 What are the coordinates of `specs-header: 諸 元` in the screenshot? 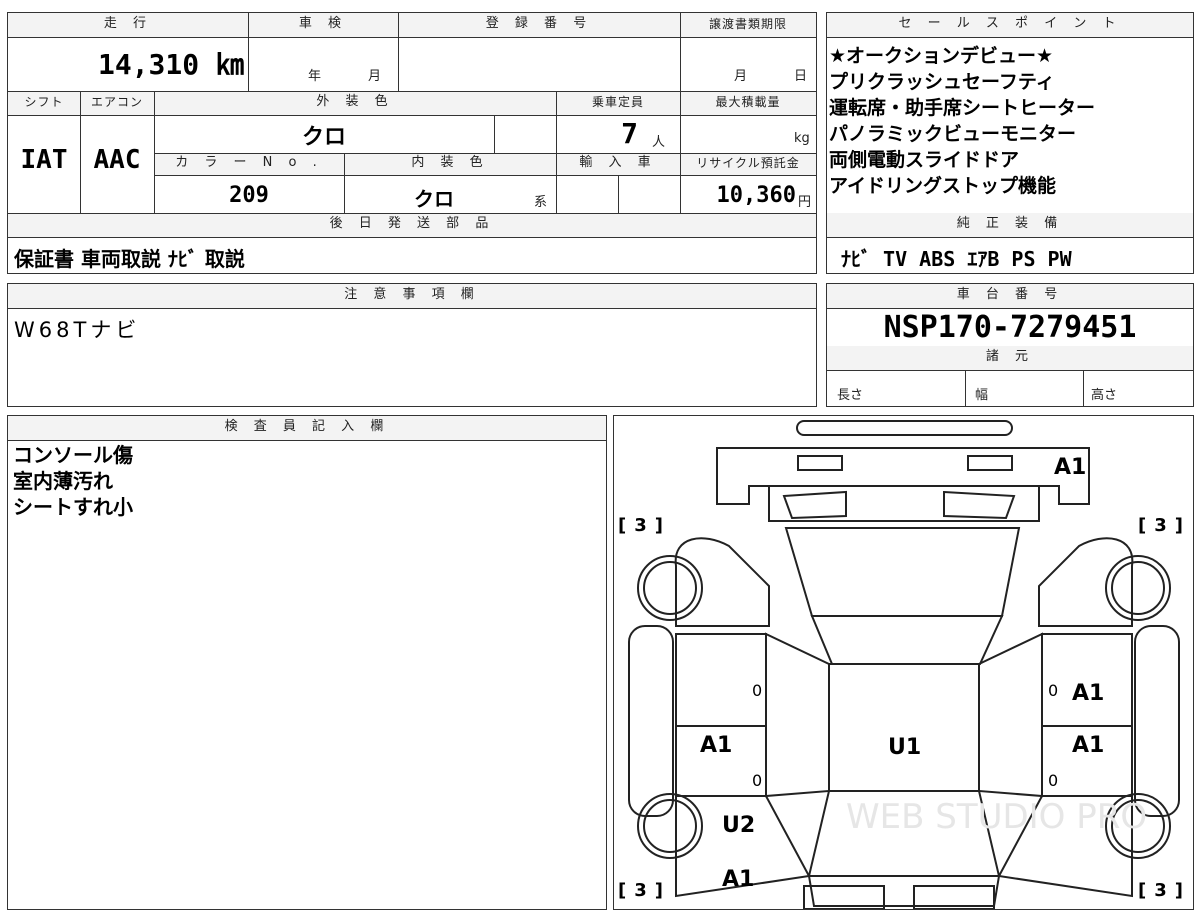 It's located at (1010, 358).